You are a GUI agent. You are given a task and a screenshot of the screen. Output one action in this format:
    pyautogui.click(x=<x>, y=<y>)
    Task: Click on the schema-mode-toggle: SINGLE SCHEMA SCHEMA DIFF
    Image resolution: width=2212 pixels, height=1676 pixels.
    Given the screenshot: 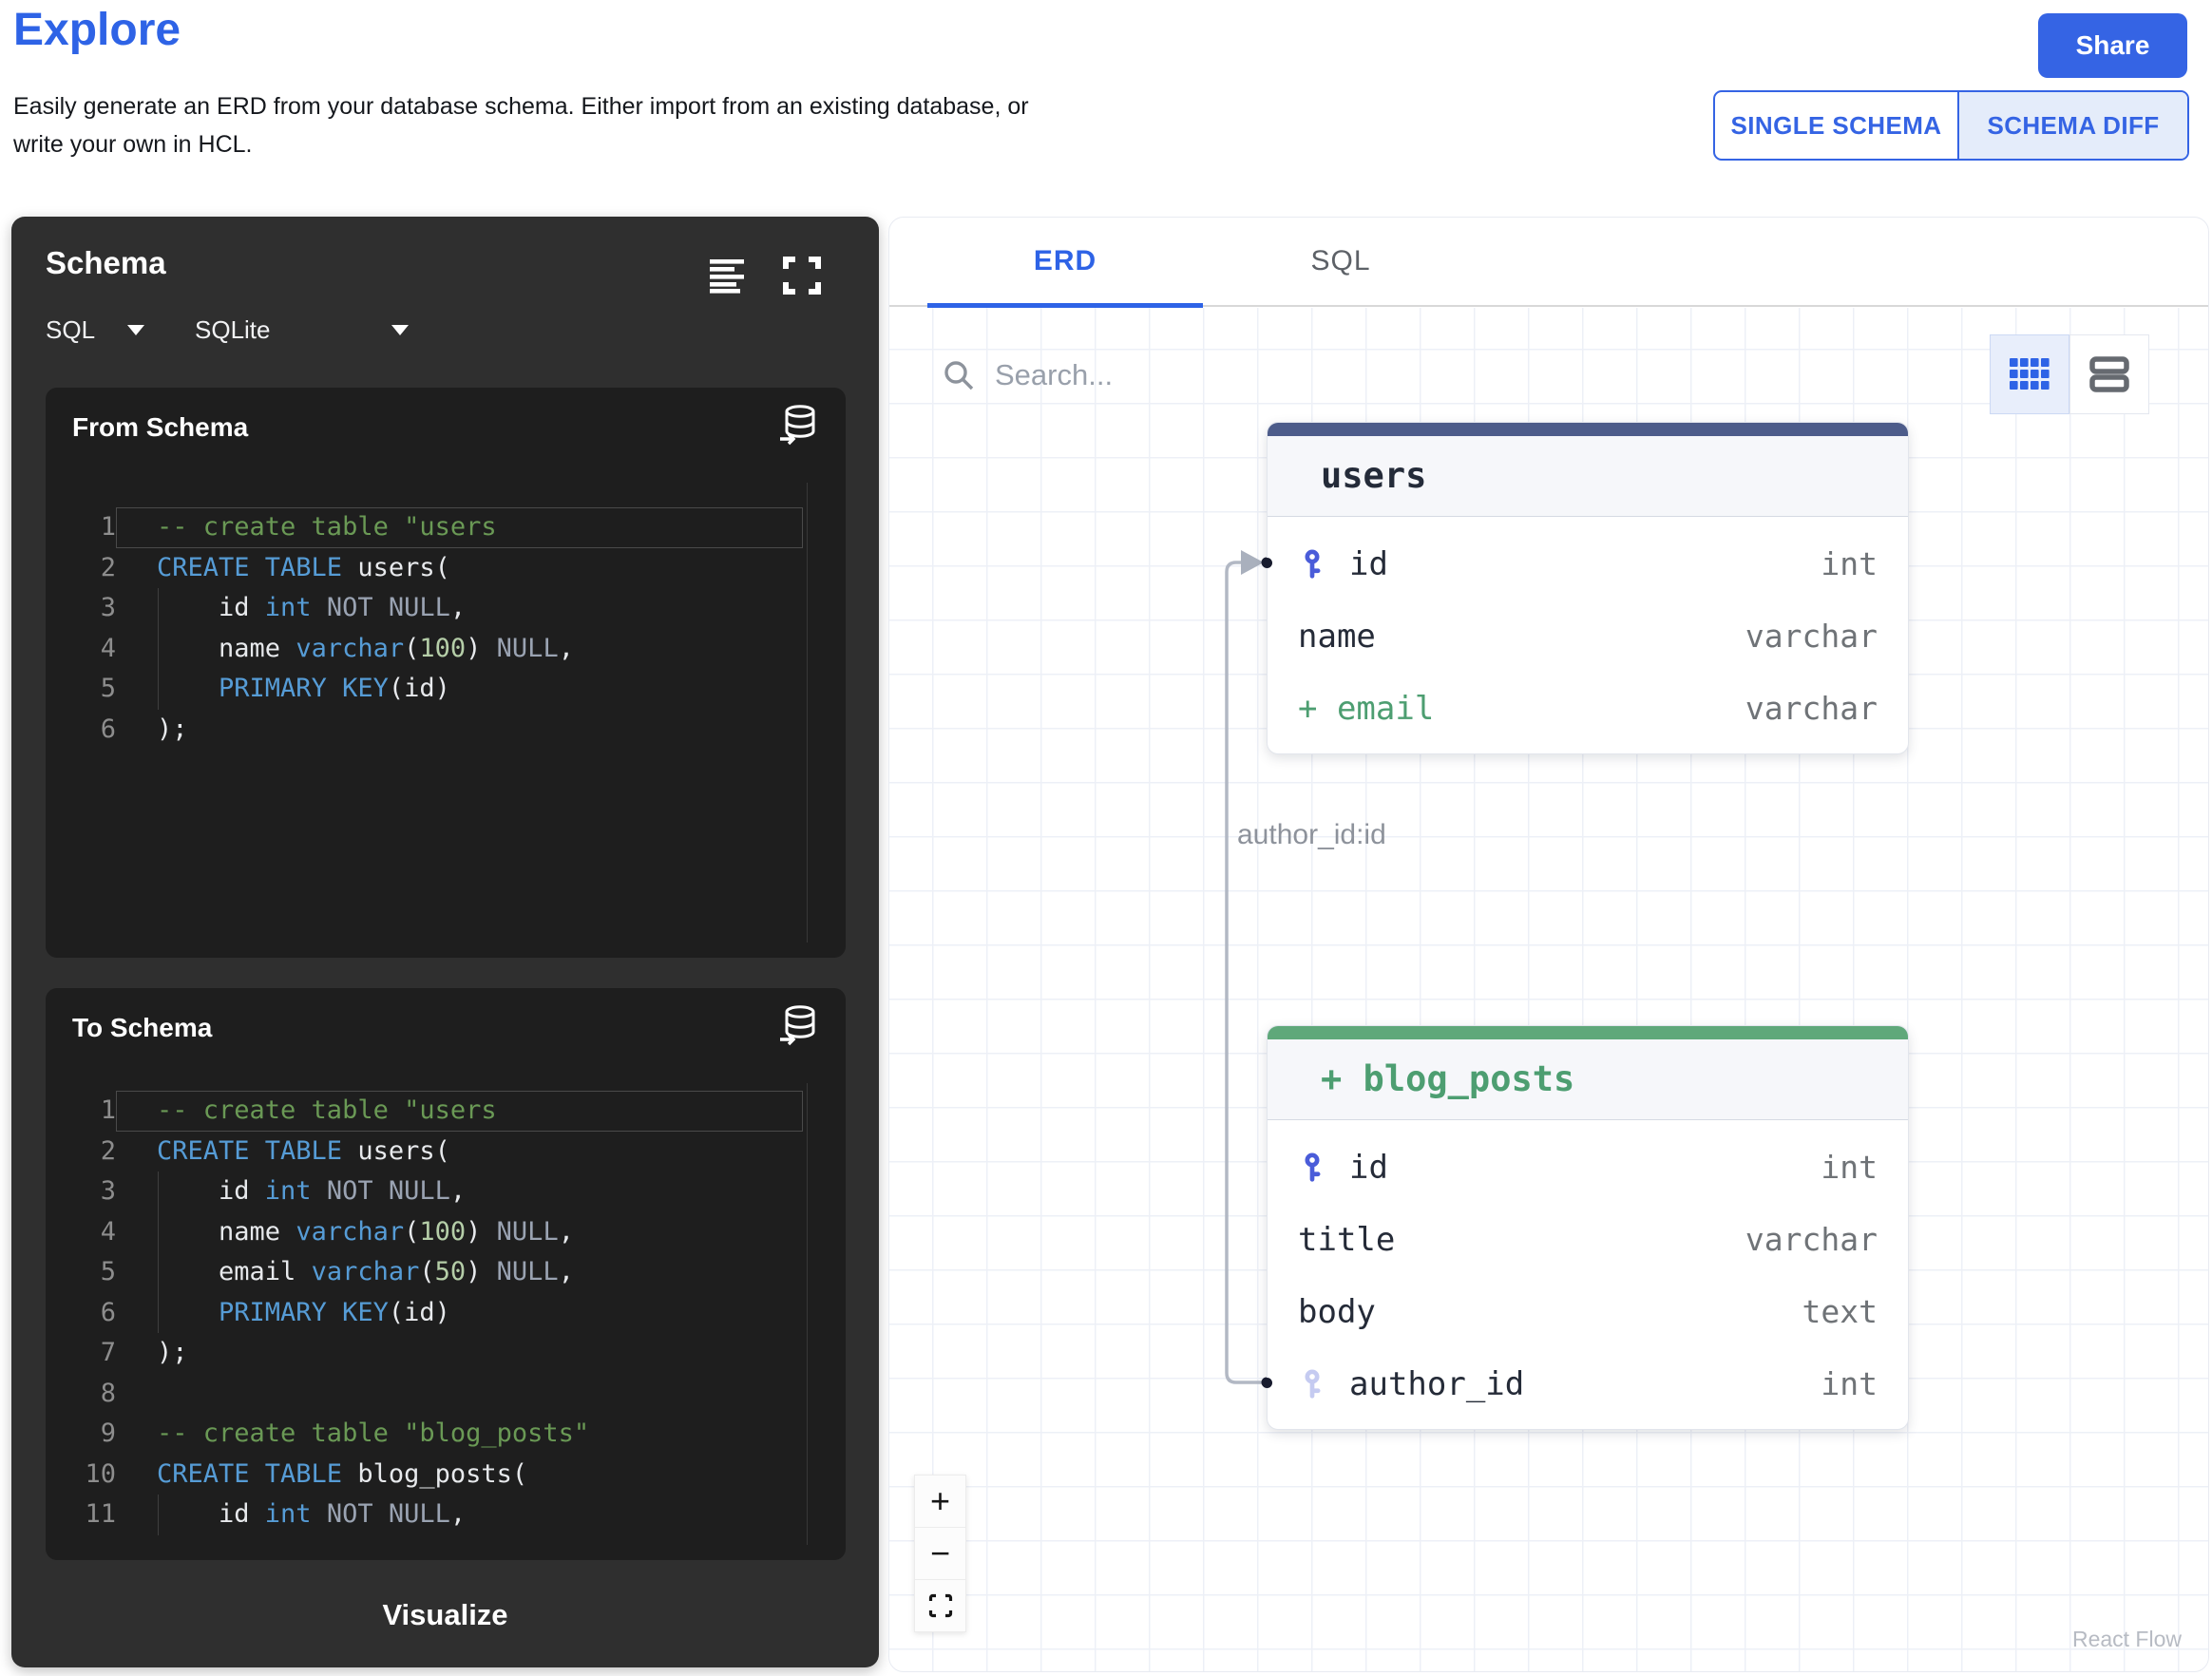 What is the action you would take?
    pyautogui.click(x=1951, y=125)
    